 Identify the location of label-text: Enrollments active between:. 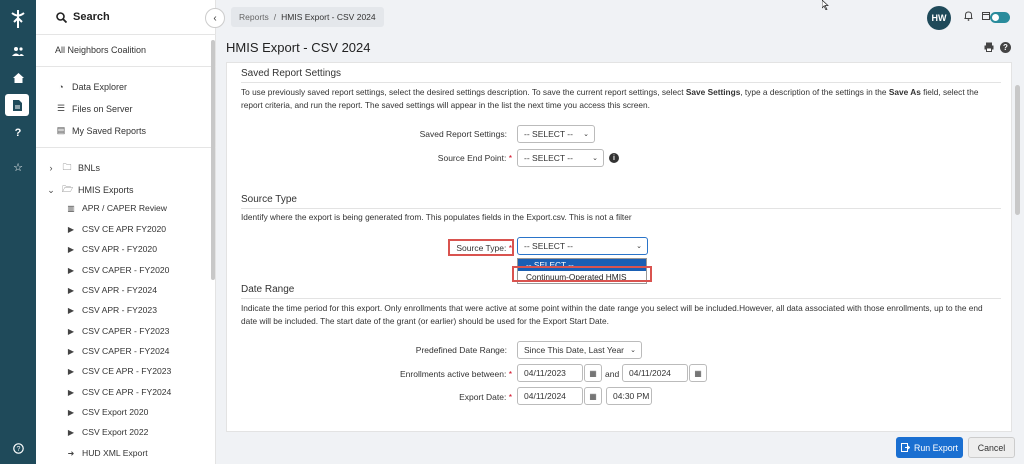
(453, 374).